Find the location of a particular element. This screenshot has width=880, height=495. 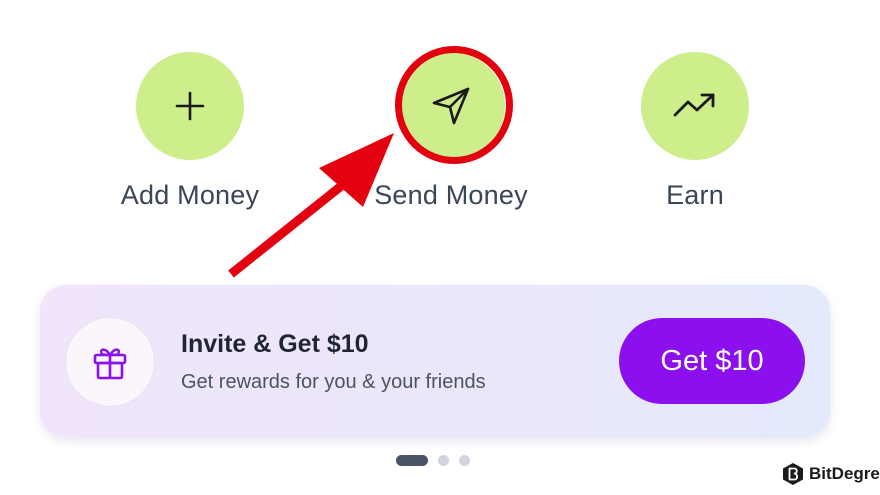

promo-subtitle: Get rewards for you & your friends is located at coordinates (333, 382).